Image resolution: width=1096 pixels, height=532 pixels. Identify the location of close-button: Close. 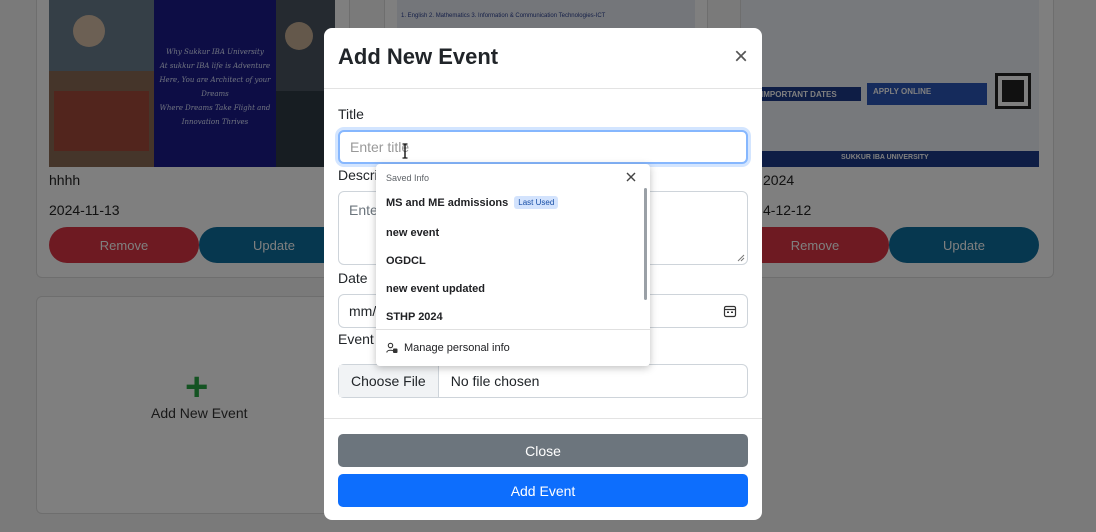
(543, 450).